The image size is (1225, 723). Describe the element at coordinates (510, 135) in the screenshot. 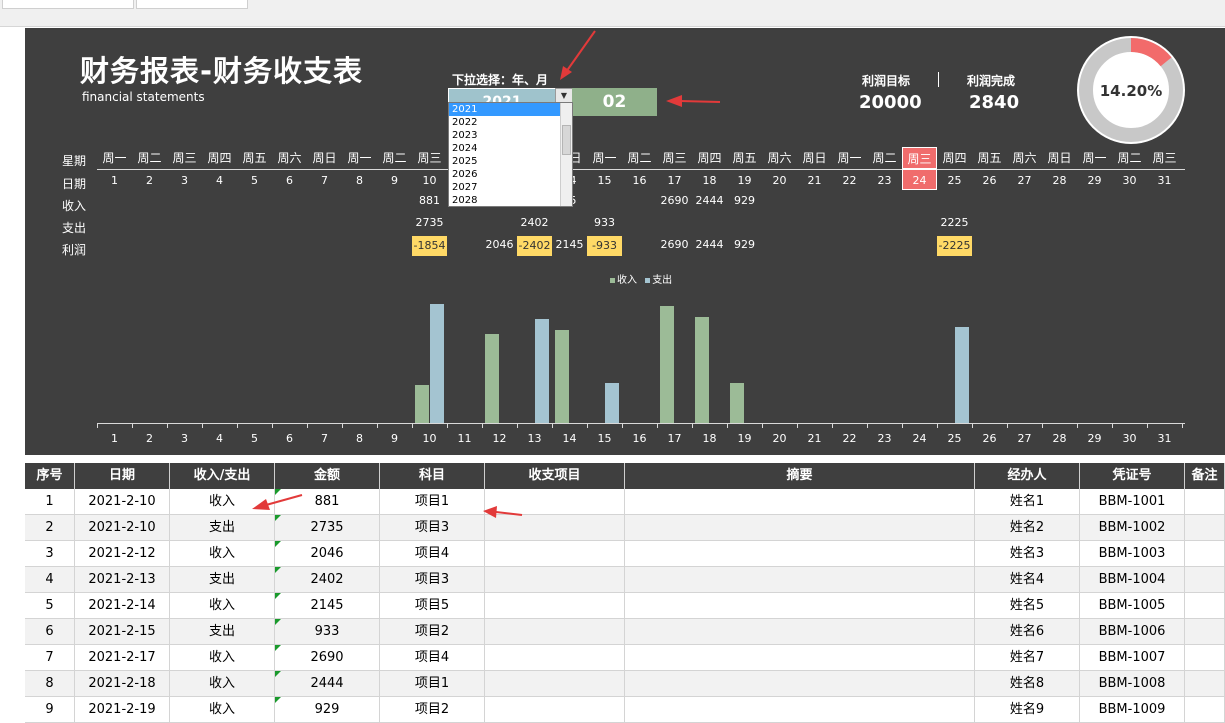

I see `dropdown-option: 2023` at that location.